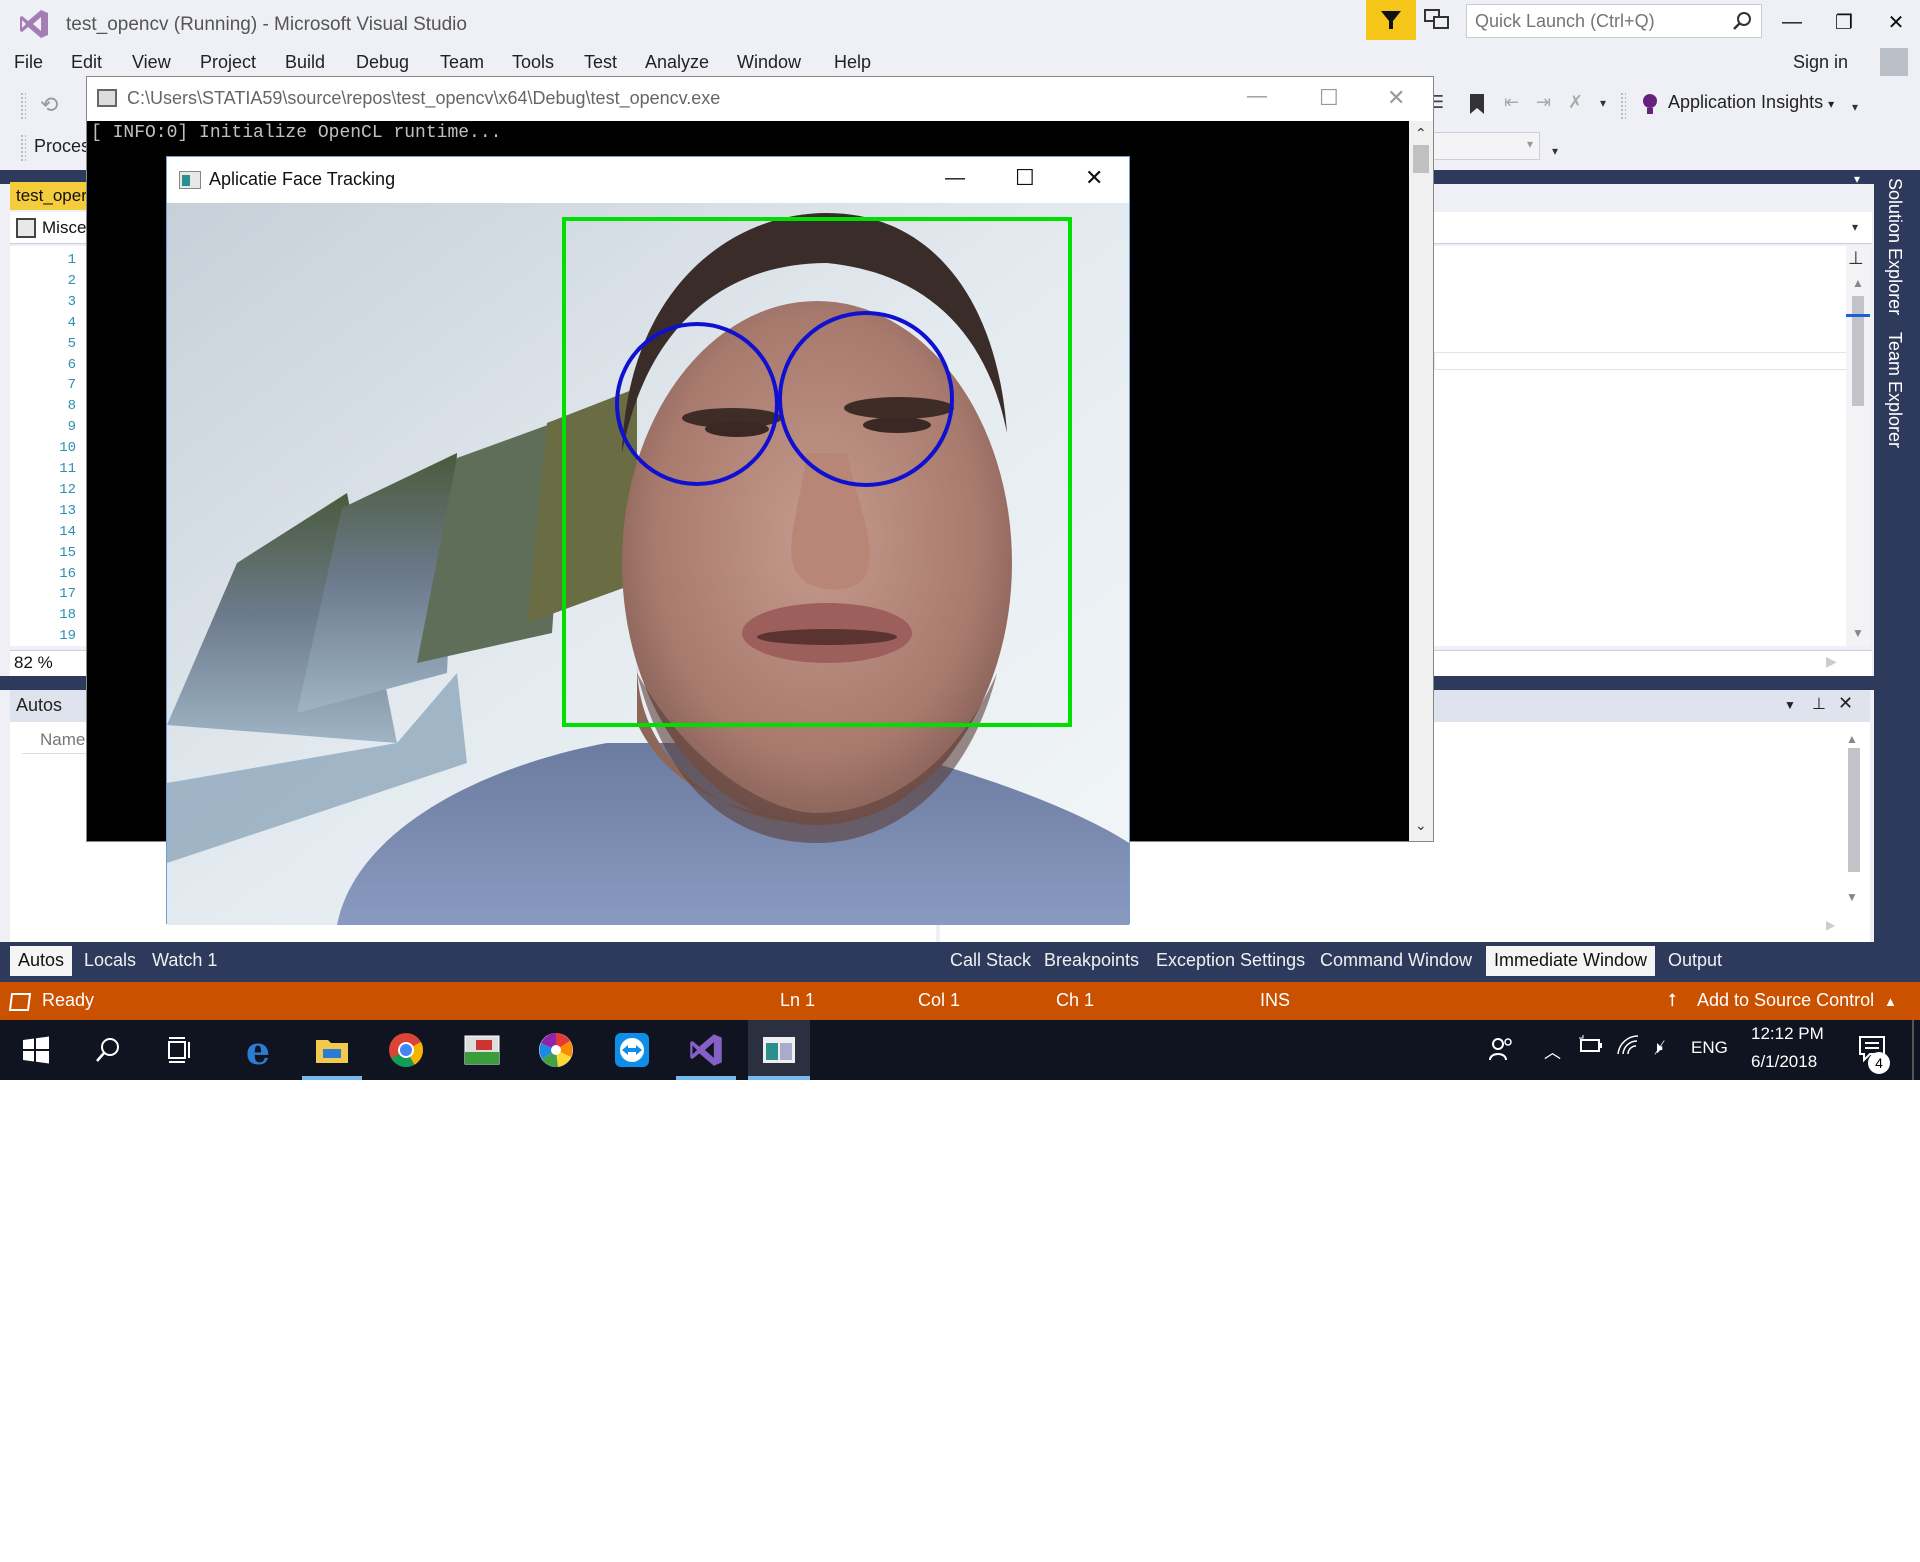 Image resolution: width=1920 pixels, height=1562 pixels. Describe the element at coordinates (1575, 102) in the screenshot. I see `clear-bookmarks-icon: ✗` at that location.